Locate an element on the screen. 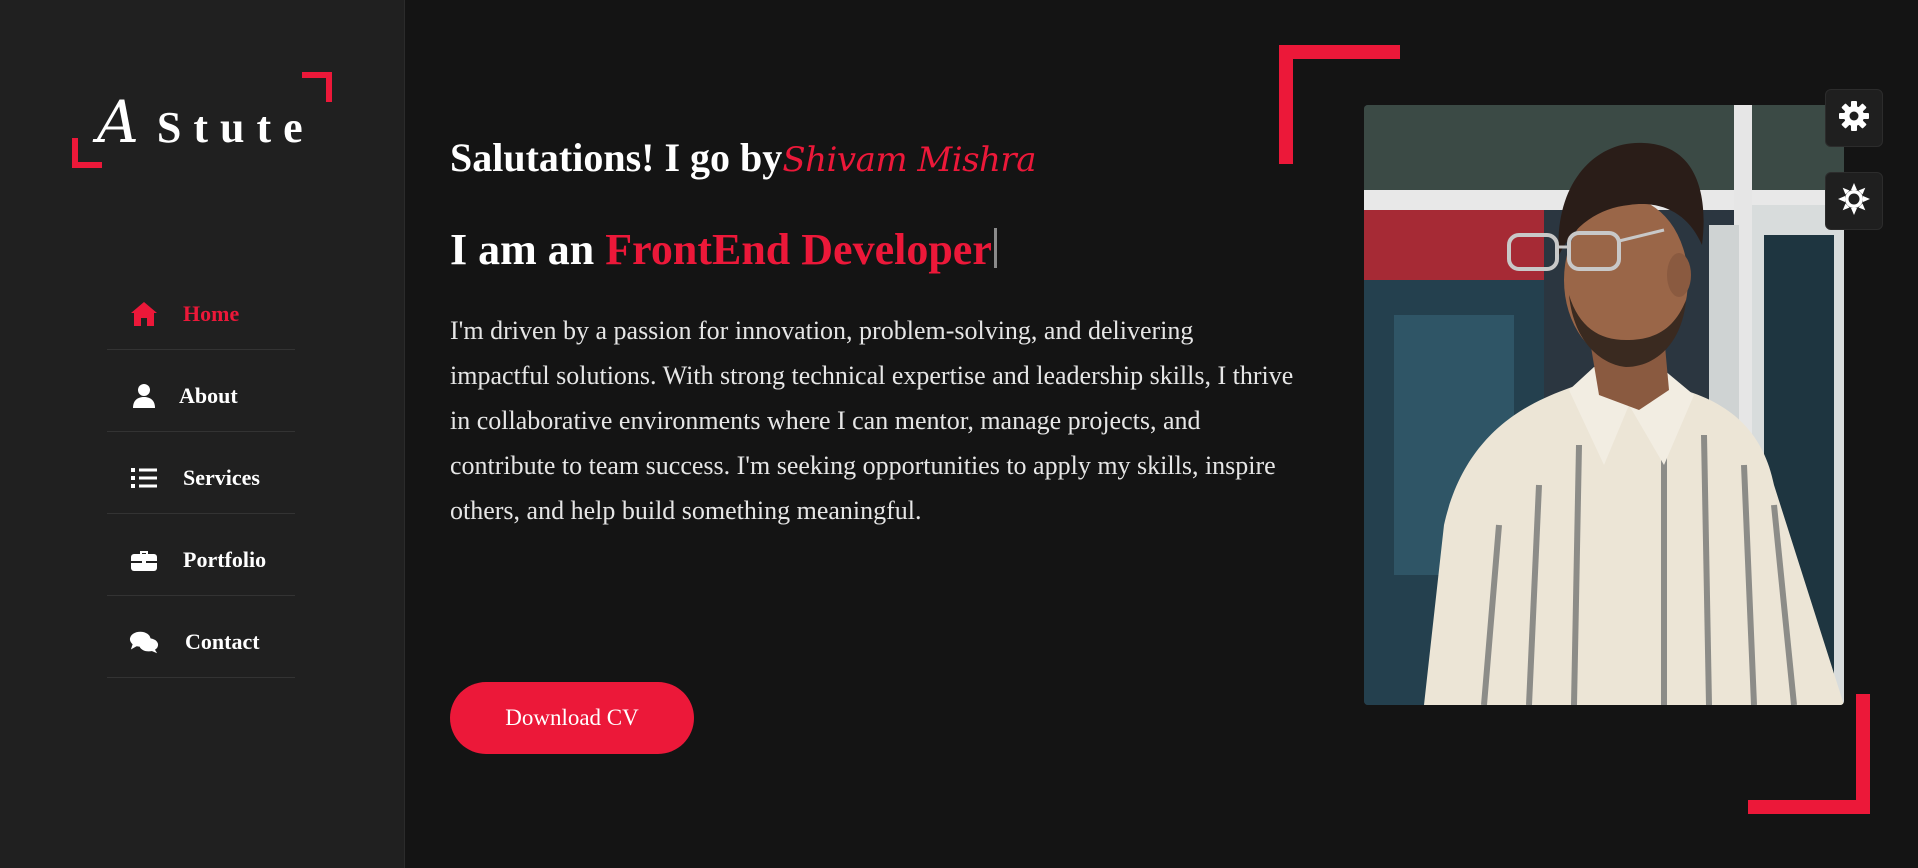 This screenshot has height=868, width=1918. briefcase-icon is located at coordinates (144, 560).